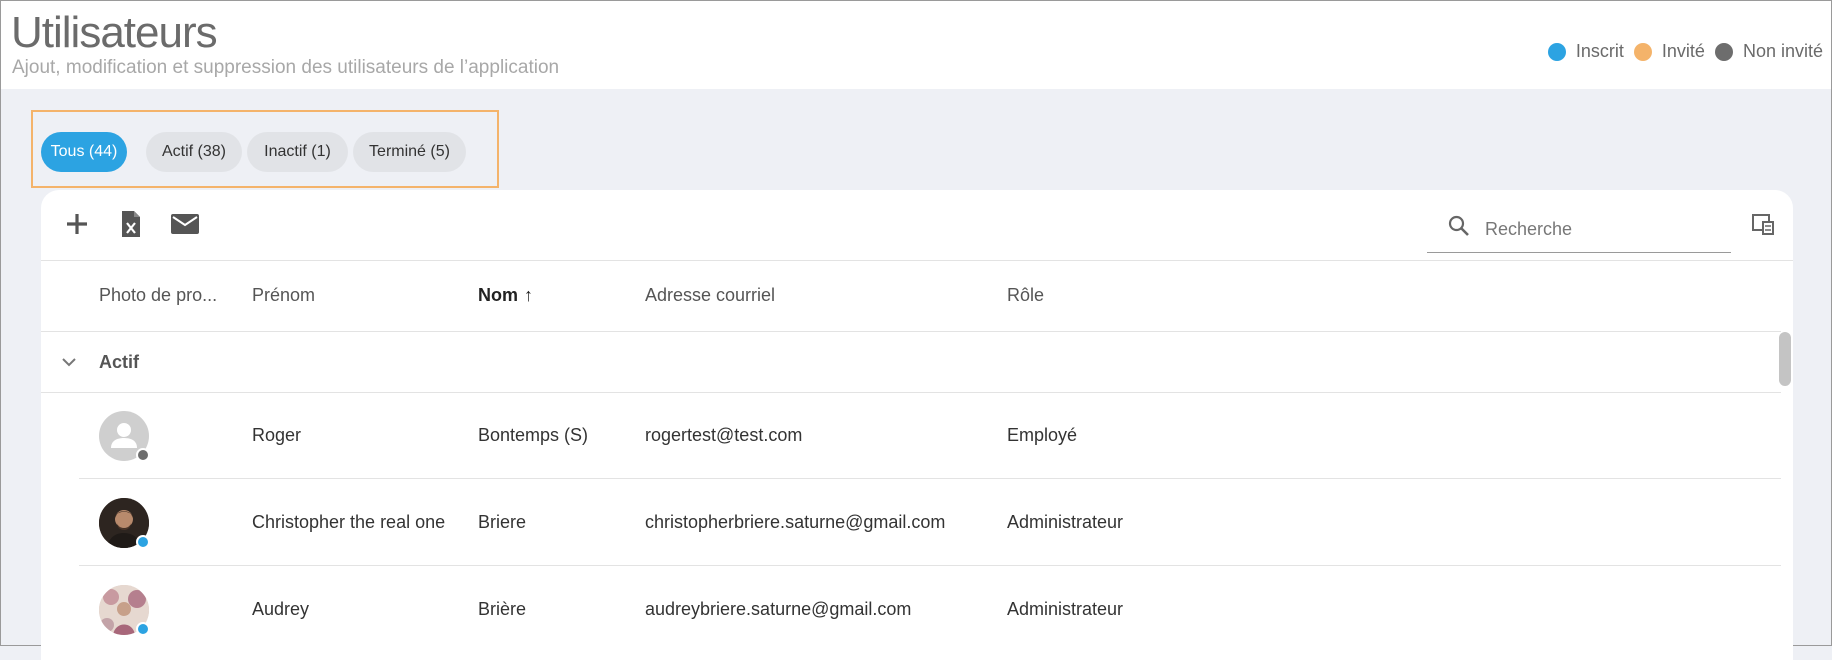  I want to click on cell-first-name: Audrey, so click(281, 609).